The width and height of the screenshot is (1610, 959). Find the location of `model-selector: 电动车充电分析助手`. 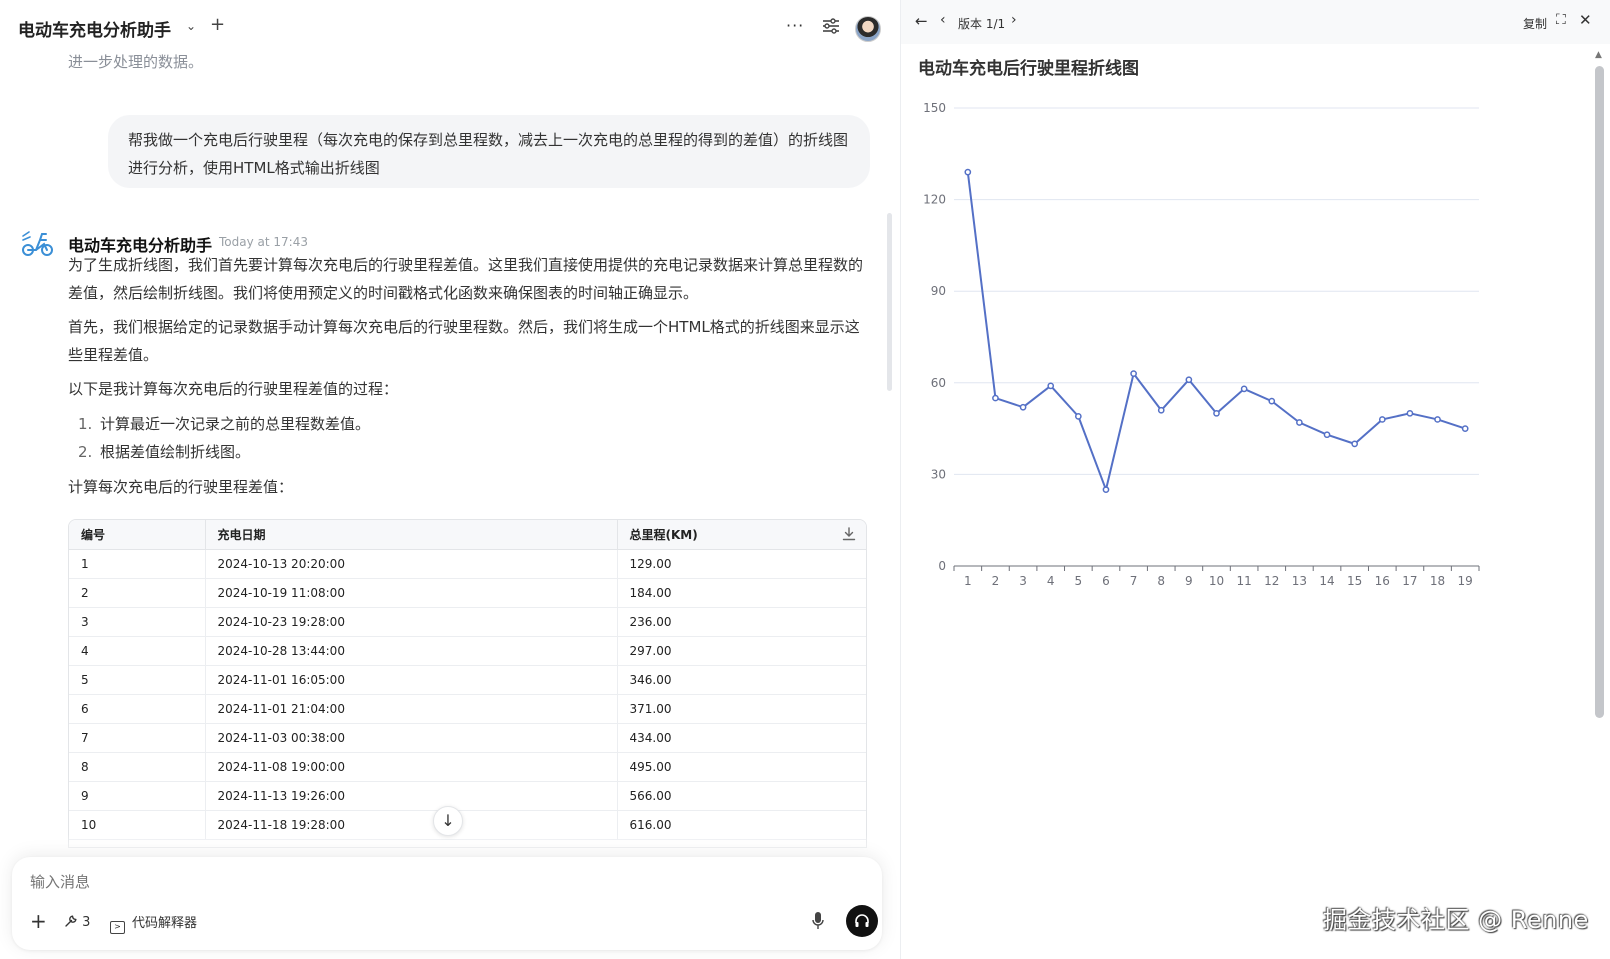

model-selector: 电动车充电分析助手 is located at coordinates (94, 28).